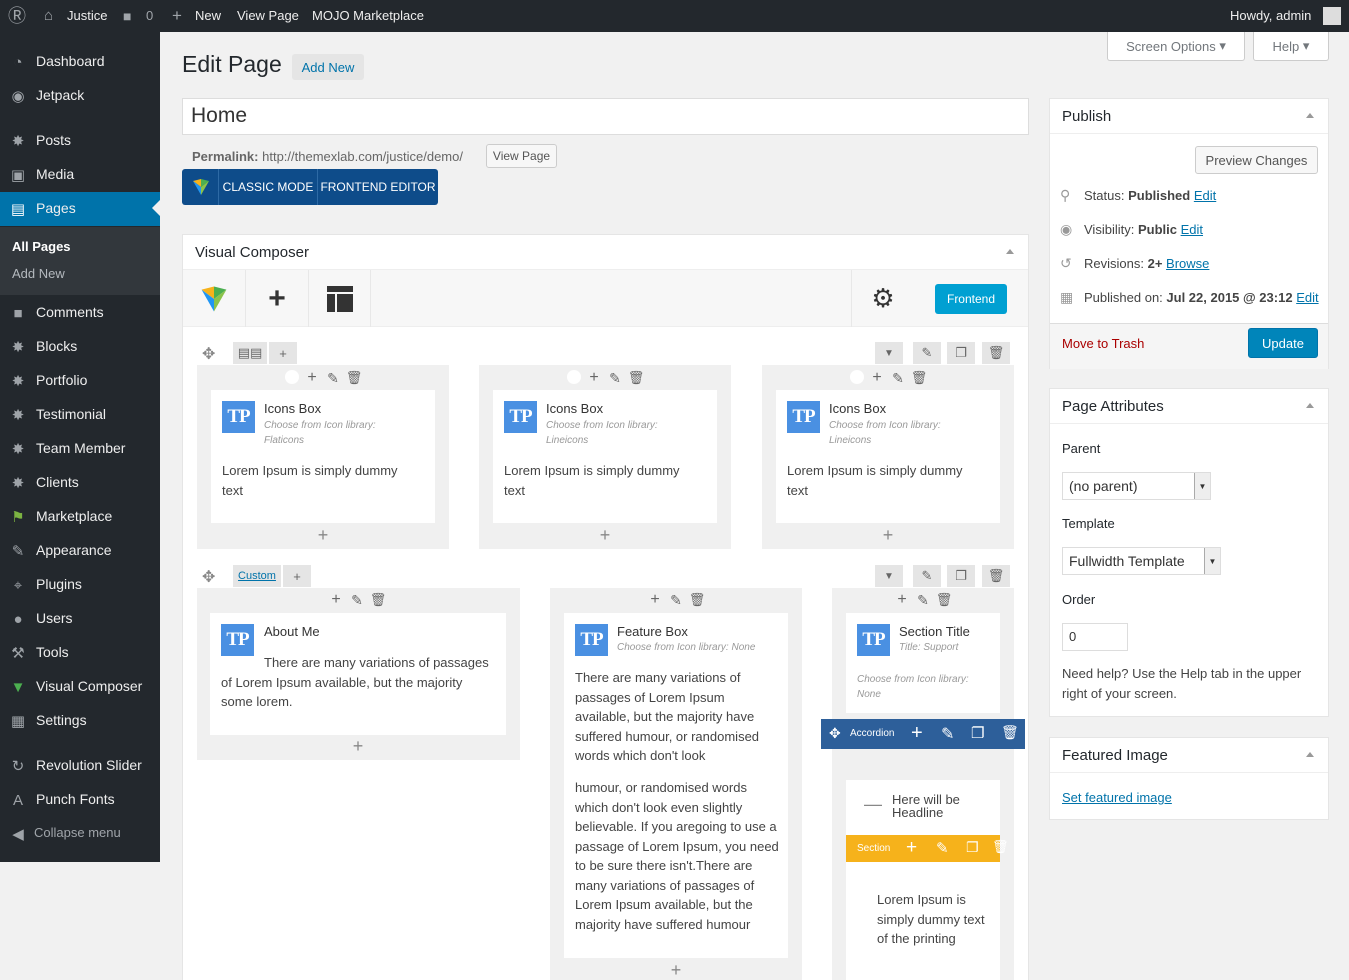 Image resolution: width=1349 pixels, height=980 pixels. Describe the element at coordinates (1000, 847) in the screenshot. I see `section-delete-icon: 🗑` at that location.